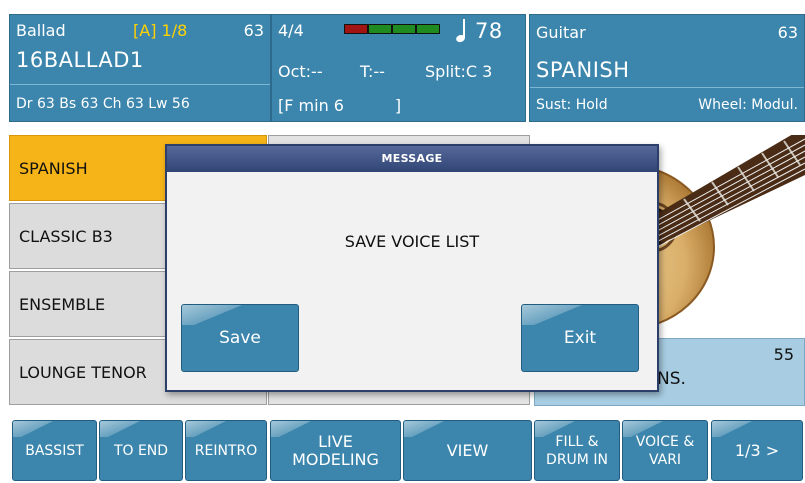 The image size is (805, 483). Describe the element at coordinates (412, 241) in the screenshot. I see `dialog-message: SAVE VOICE LIST` at that location.